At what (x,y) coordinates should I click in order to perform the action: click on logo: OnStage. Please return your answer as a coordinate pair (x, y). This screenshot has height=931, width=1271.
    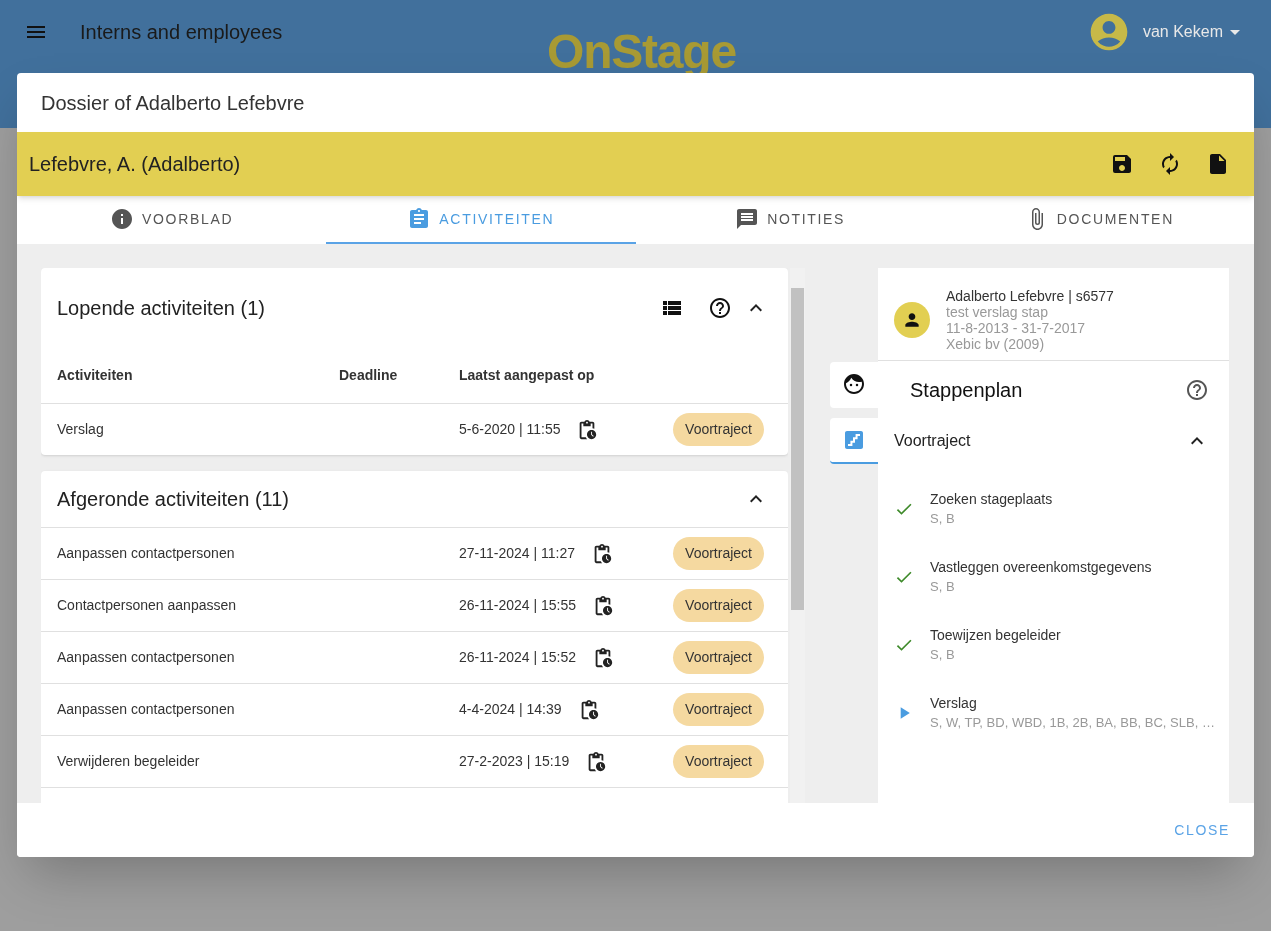
    Looking at the image, I should click on (641, 52).